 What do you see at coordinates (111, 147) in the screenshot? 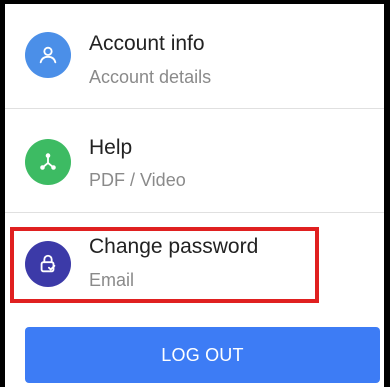
I see `menu-item-title: Help` at bounding box center [111, 147].